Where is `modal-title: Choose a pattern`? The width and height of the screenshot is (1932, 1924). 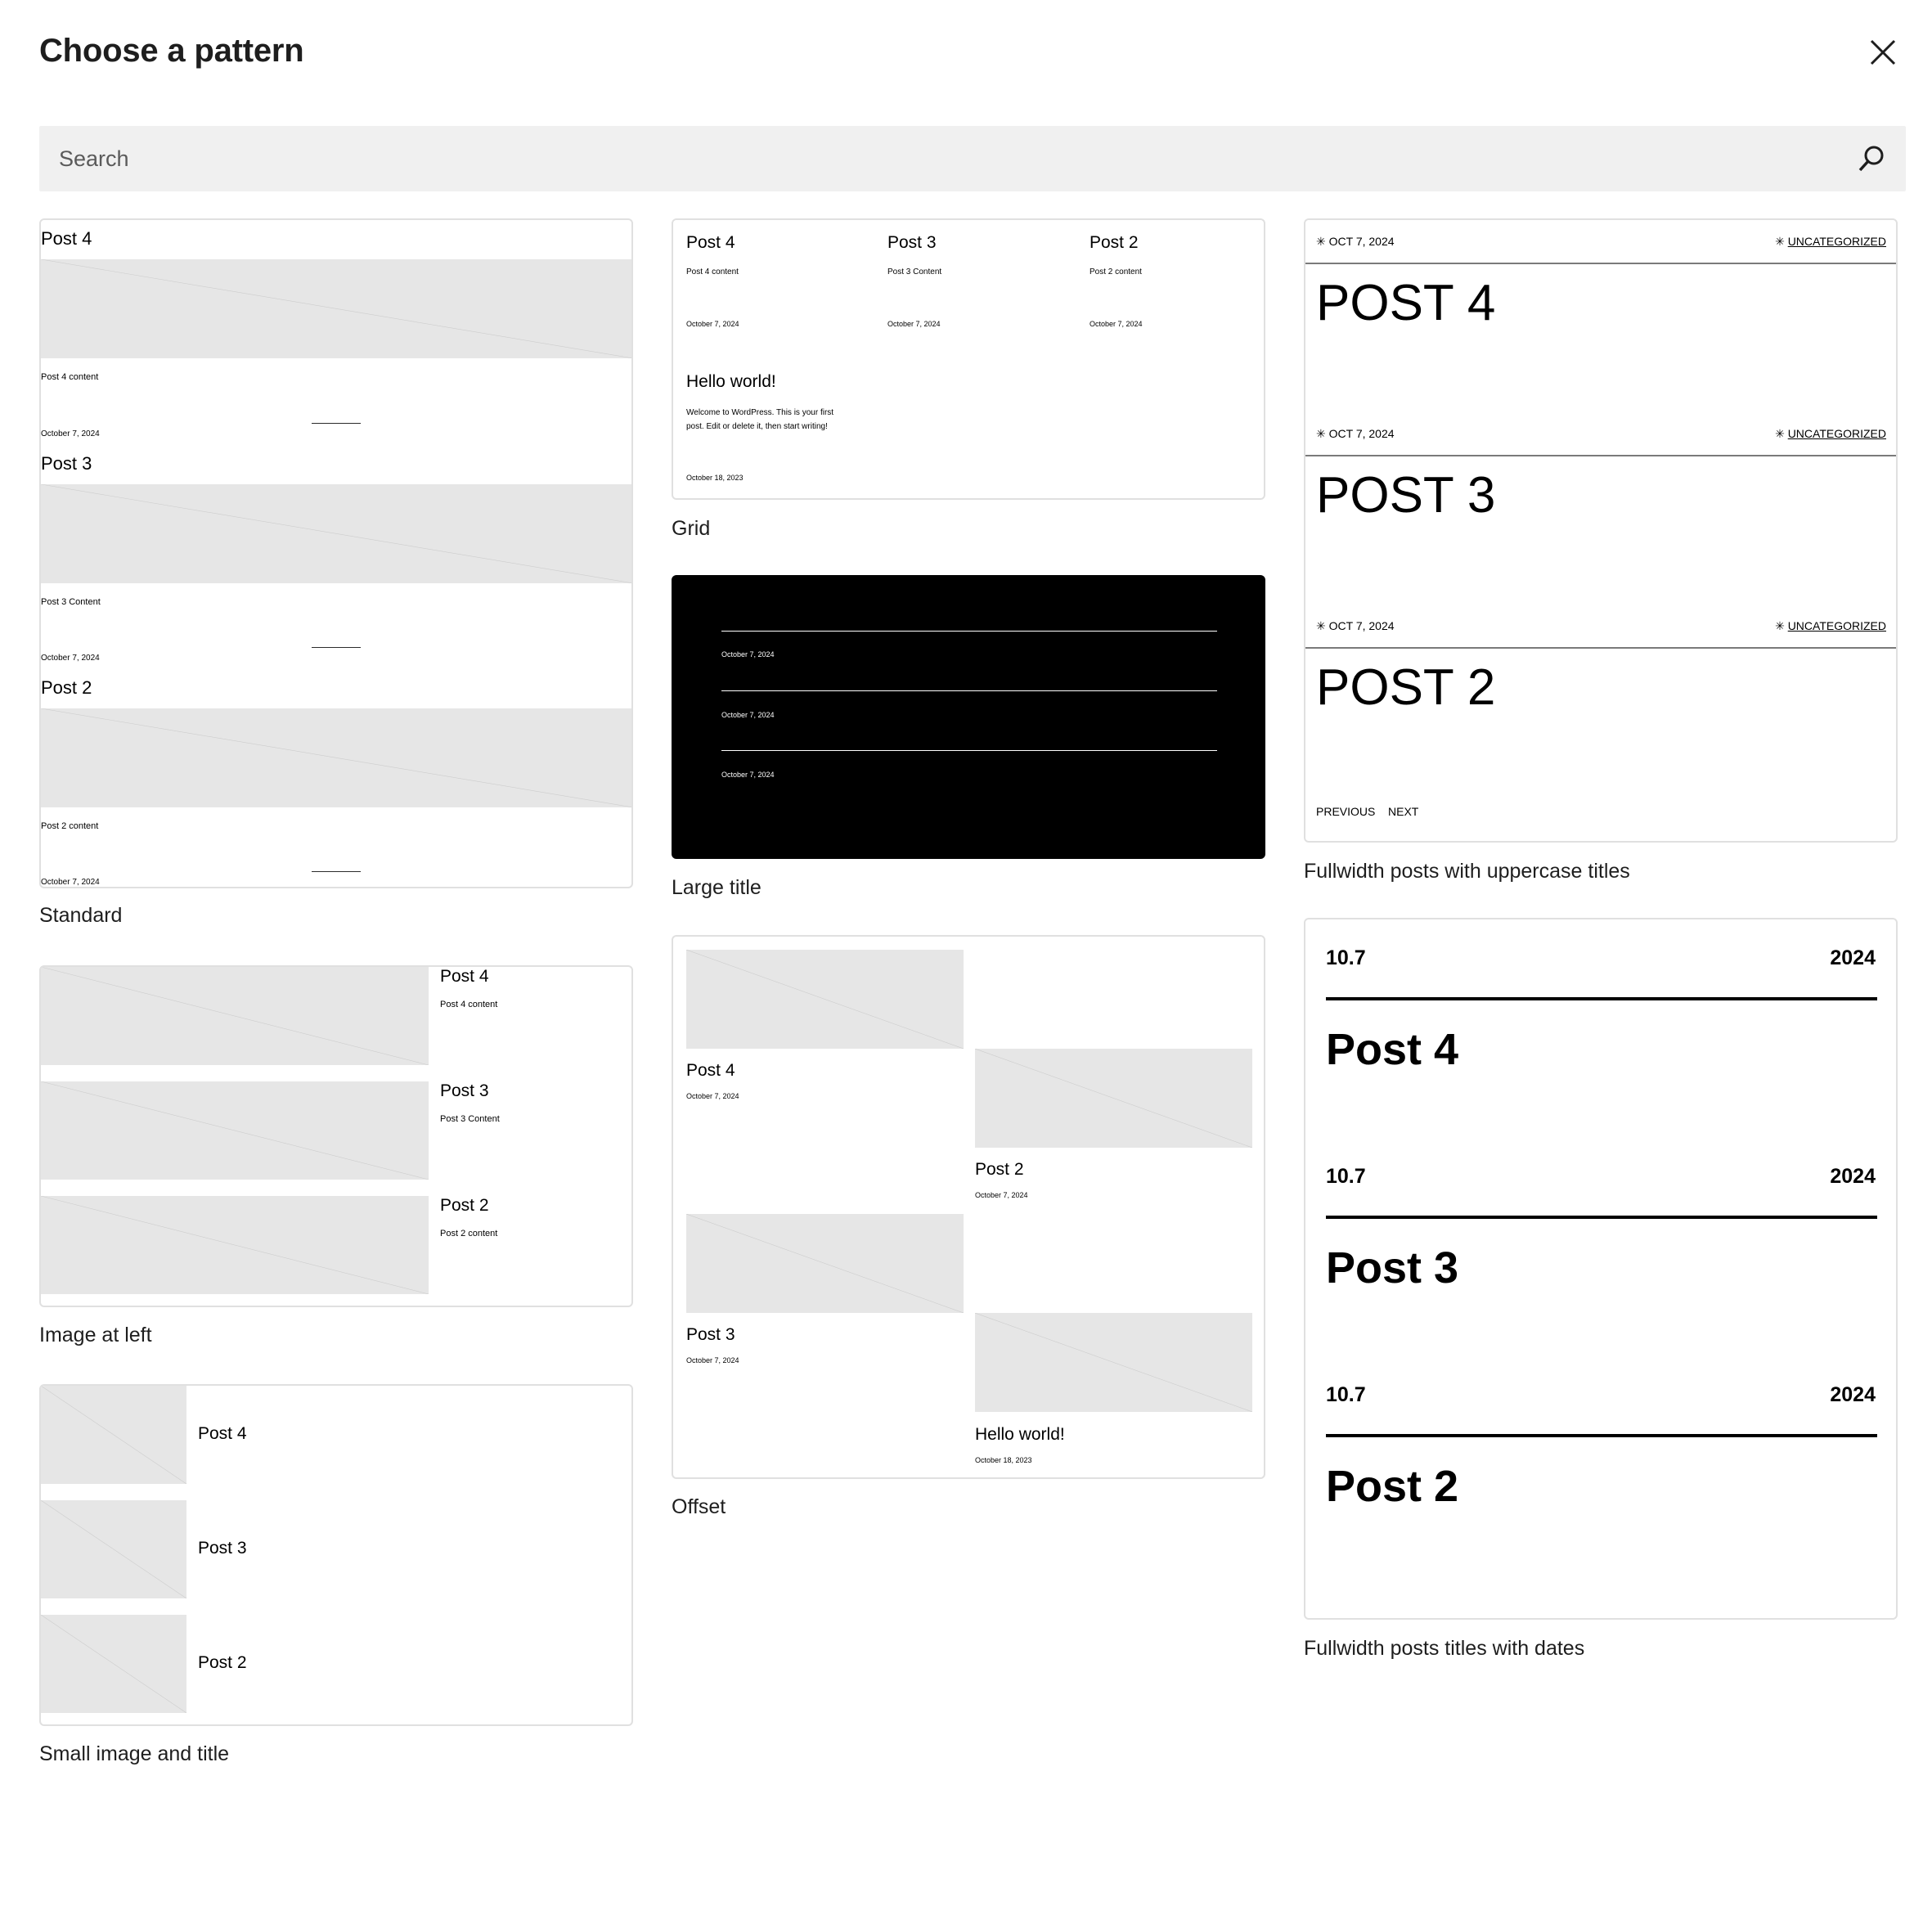
modal-title: Choose a pattern is located at coordinates (171, 51).